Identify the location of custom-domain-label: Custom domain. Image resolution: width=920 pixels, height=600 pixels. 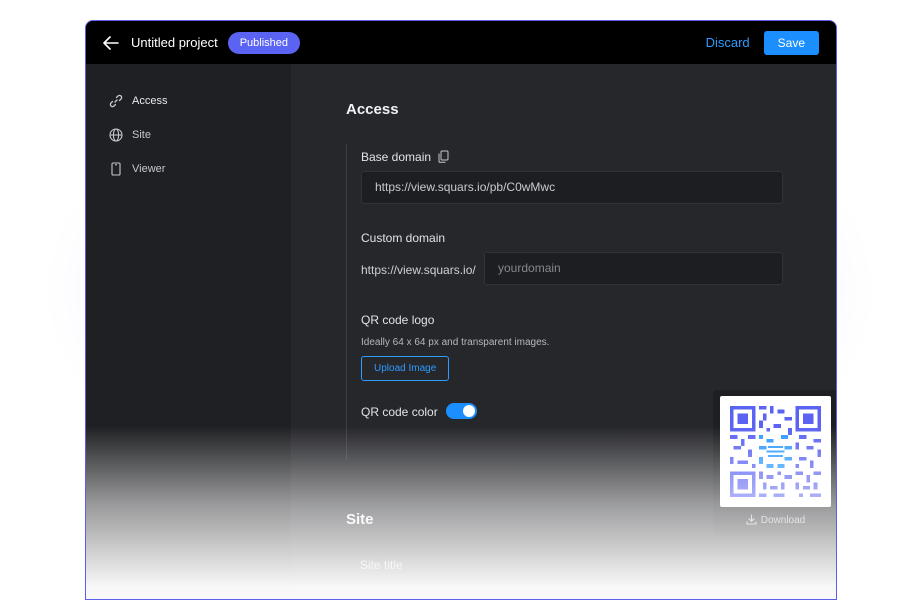
(403, 238).